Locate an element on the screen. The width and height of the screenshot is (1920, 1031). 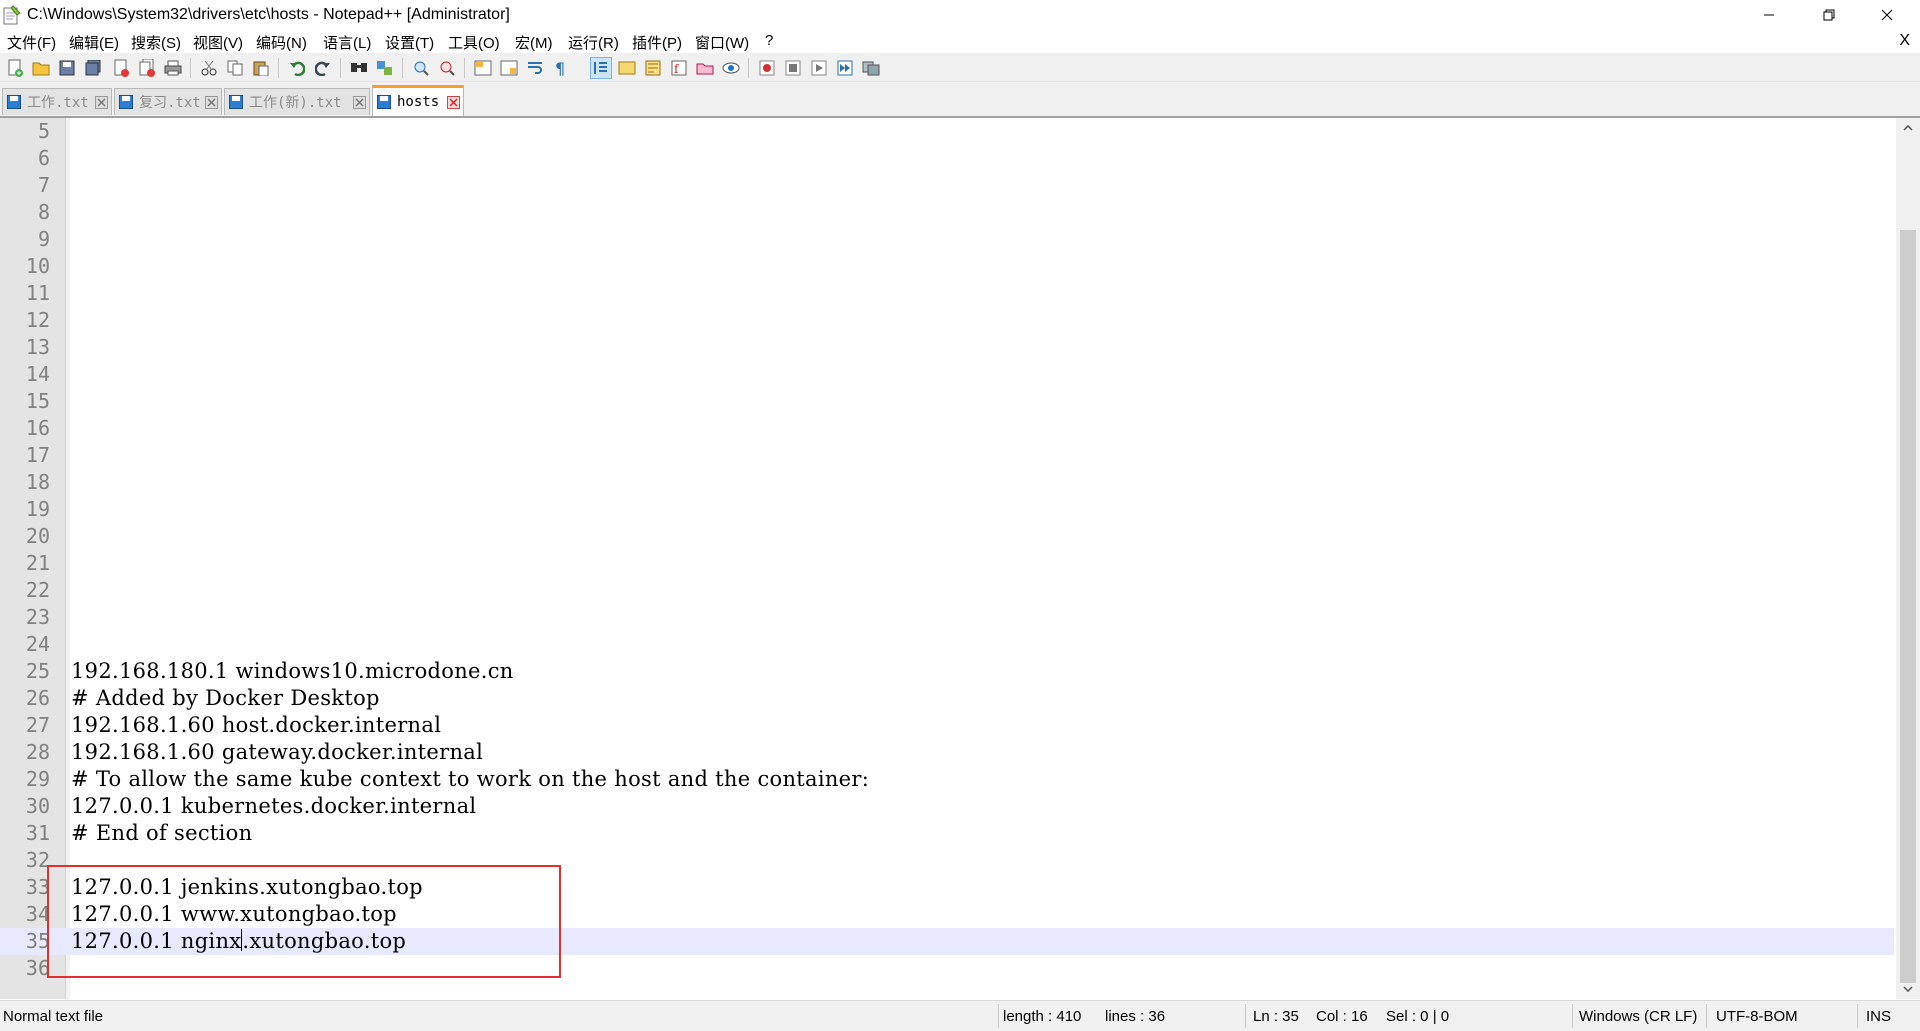
line-number: 35 is located at coordinates (37, 941).